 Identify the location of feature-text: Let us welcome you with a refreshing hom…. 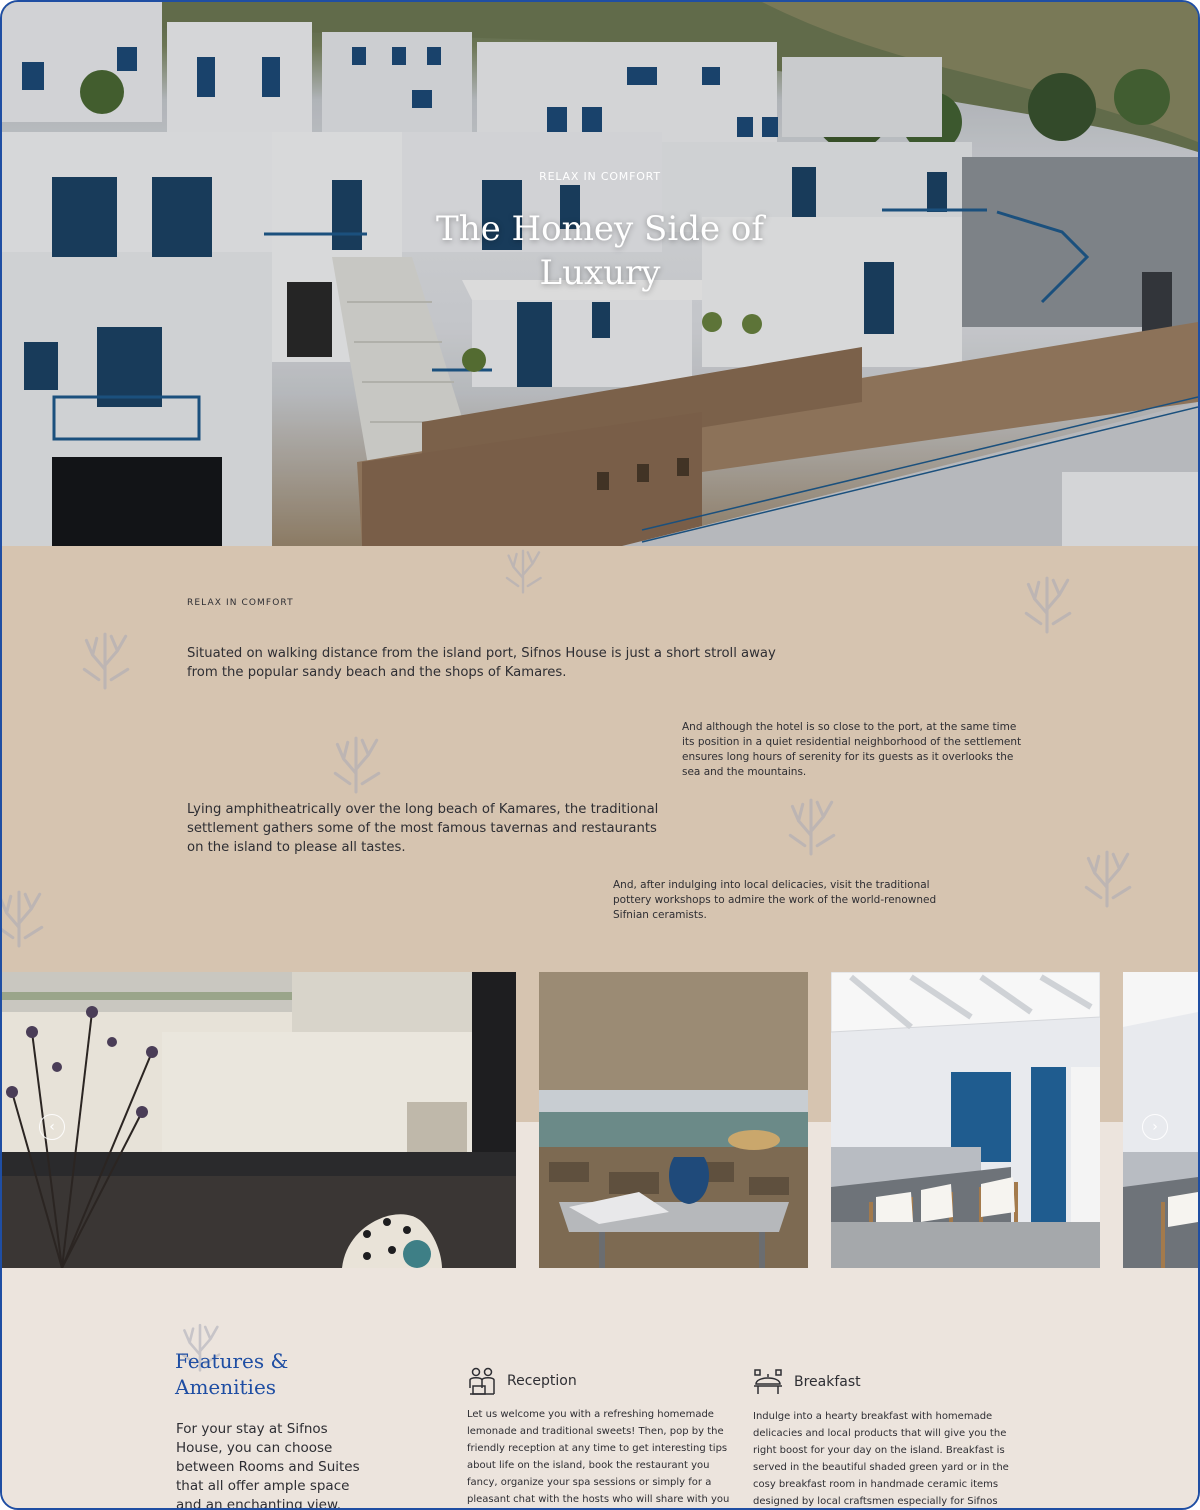
(598, 1457).